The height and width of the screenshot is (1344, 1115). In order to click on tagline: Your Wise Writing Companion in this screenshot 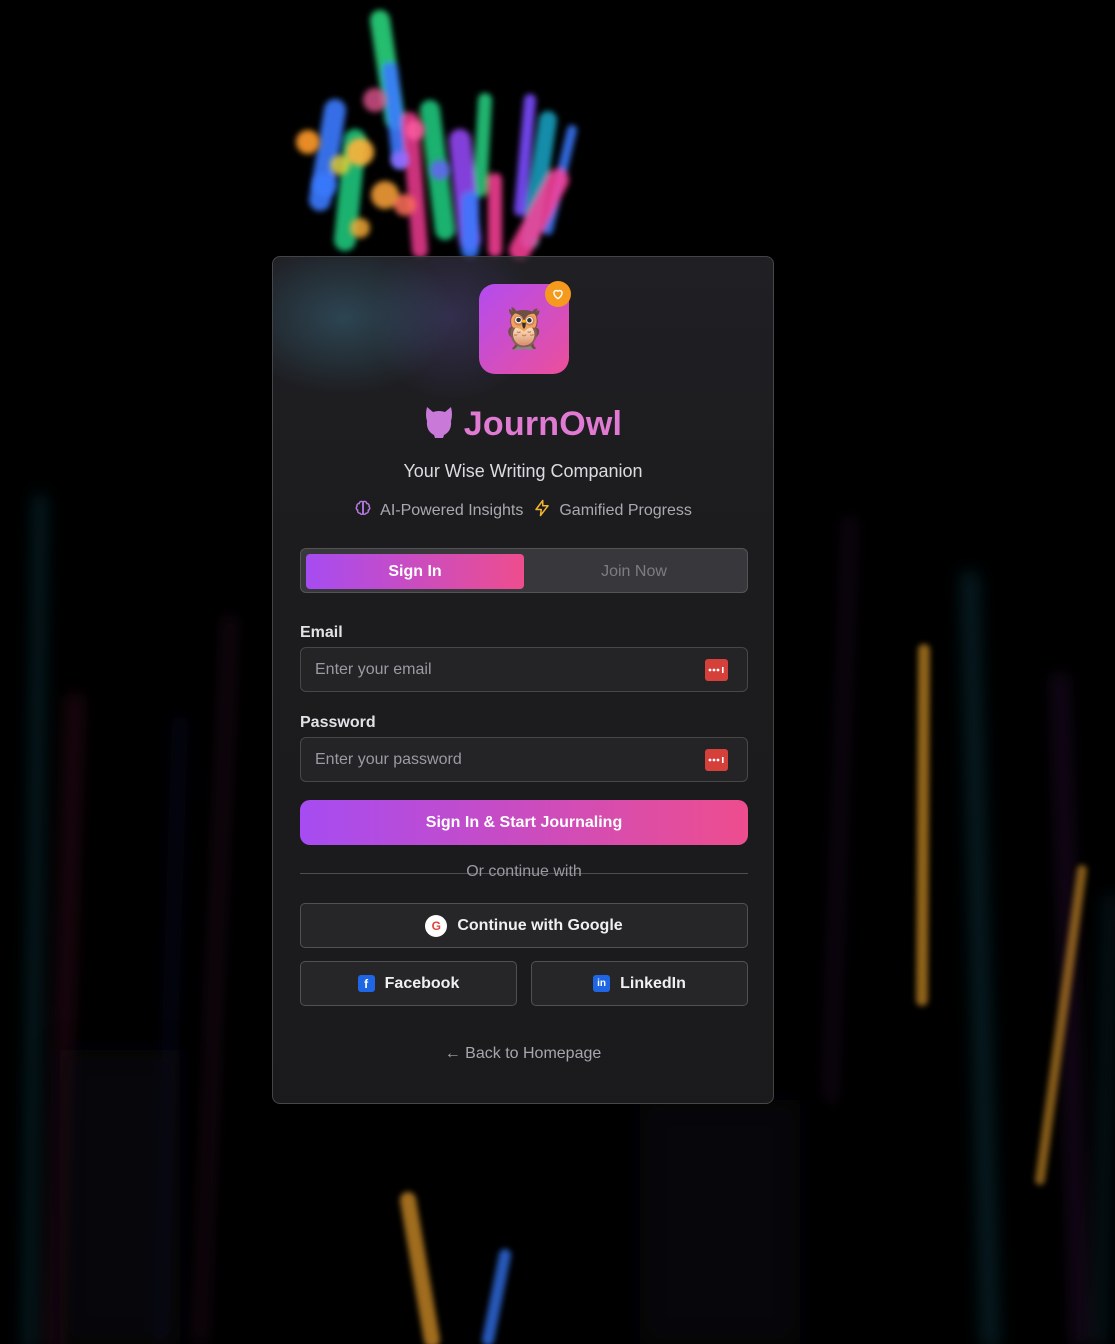, I will do `click(523, 471)`.